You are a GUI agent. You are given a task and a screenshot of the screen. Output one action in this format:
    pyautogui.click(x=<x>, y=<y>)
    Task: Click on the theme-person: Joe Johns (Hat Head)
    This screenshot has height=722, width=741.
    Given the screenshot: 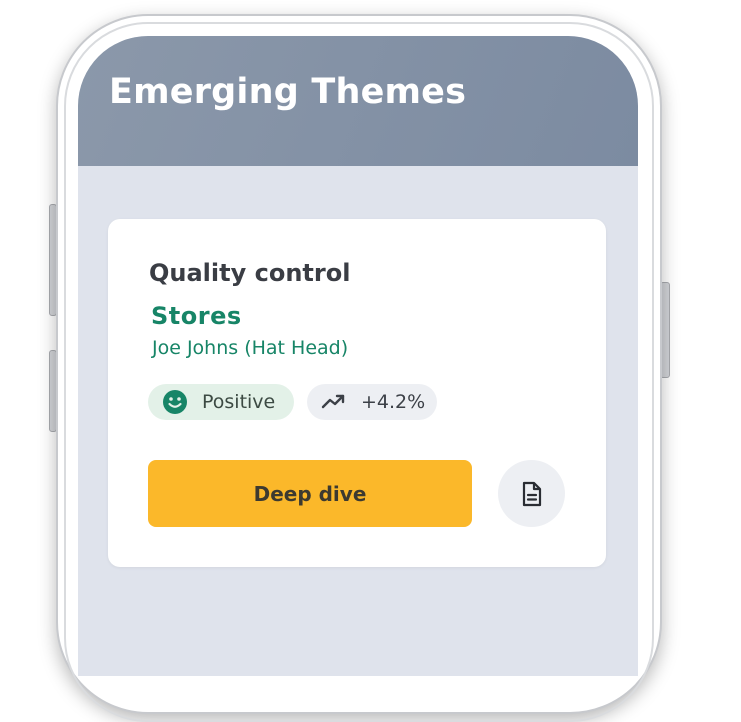 What is the action you would take?
    pyautogui.click(x=250, y=348)
    